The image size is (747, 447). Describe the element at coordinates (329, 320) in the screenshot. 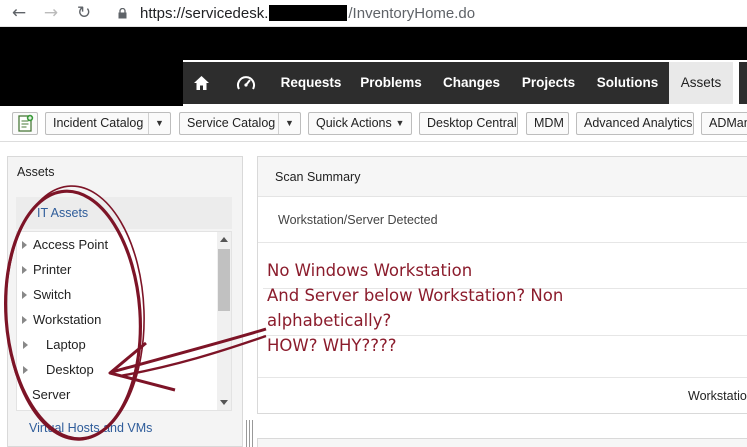

I see `annotation-line: alphabetically?` at that location.